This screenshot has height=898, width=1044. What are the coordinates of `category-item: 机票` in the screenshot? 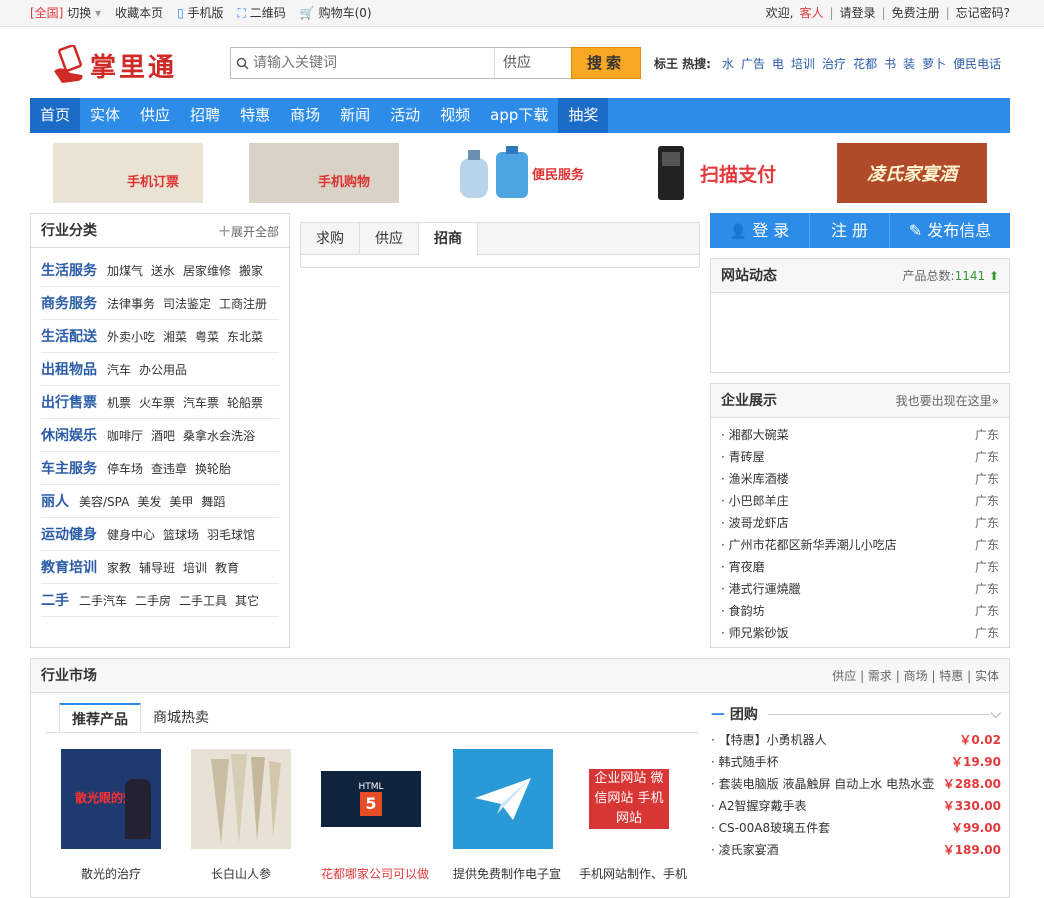 It's located at (119, 402).